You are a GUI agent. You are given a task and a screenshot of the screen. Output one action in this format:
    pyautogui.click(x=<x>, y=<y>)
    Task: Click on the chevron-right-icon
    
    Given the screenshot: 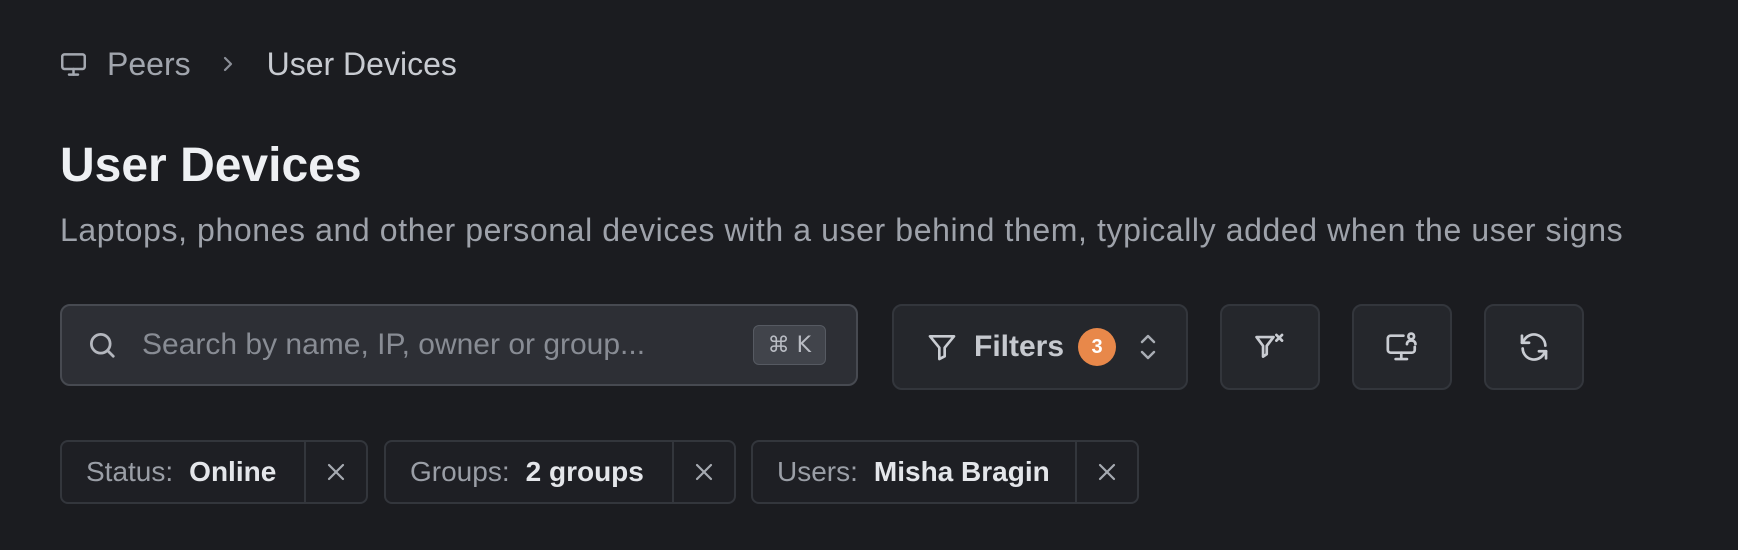 What is the action you would take?
    pyautogui.click(x=228, y=64)
    